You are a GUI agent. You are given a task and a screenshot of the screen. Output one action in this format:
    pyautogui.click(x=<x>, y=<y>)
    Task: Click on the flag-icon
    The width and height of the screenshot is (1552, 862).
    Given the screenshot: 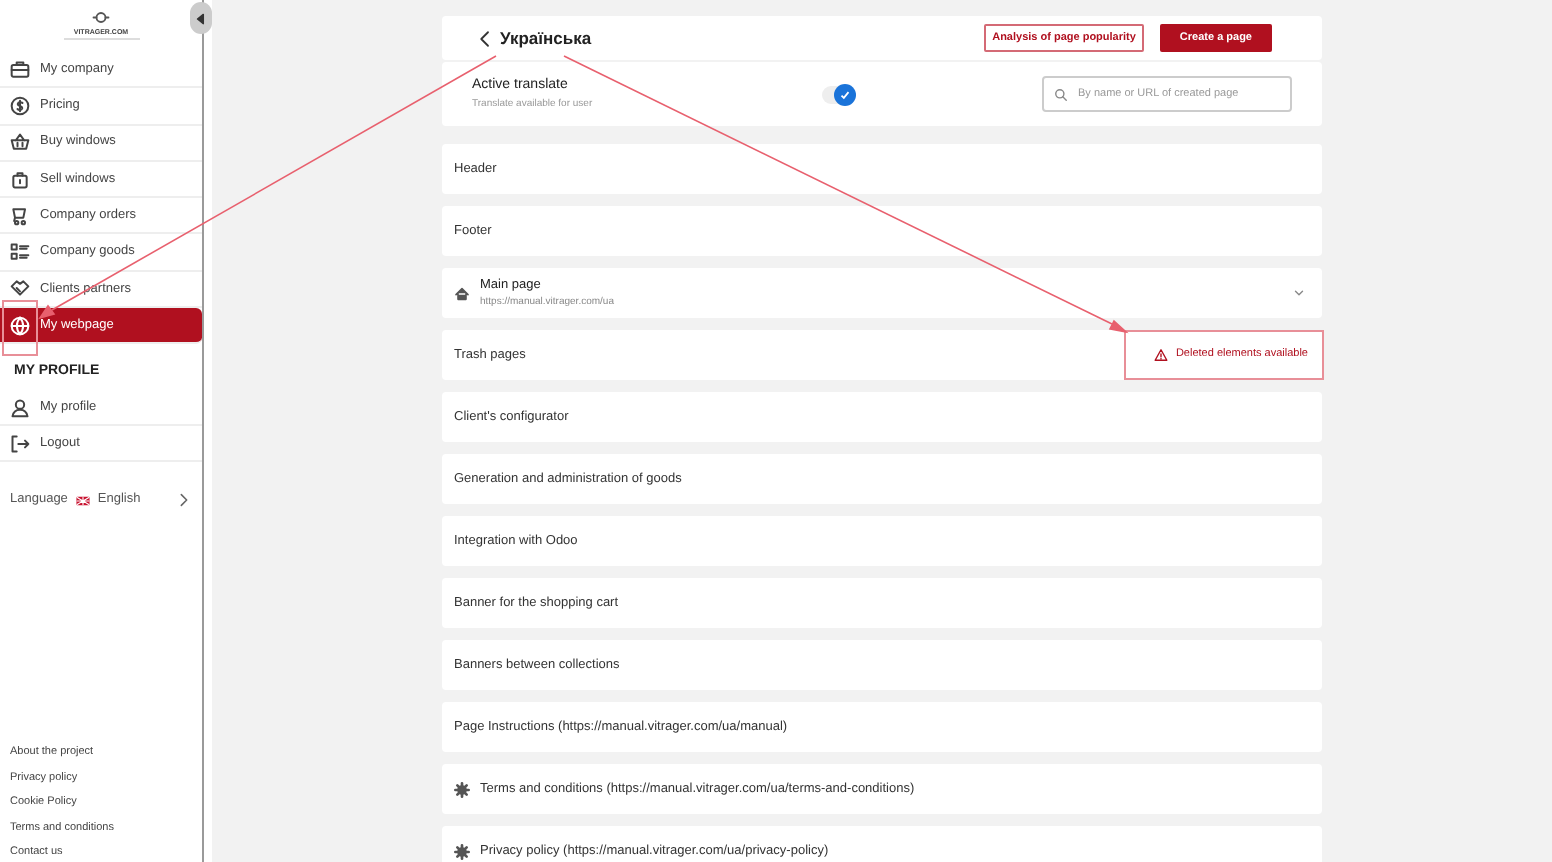 What is the action you would take?
    pyautogui.click(x=82, y=500)
    